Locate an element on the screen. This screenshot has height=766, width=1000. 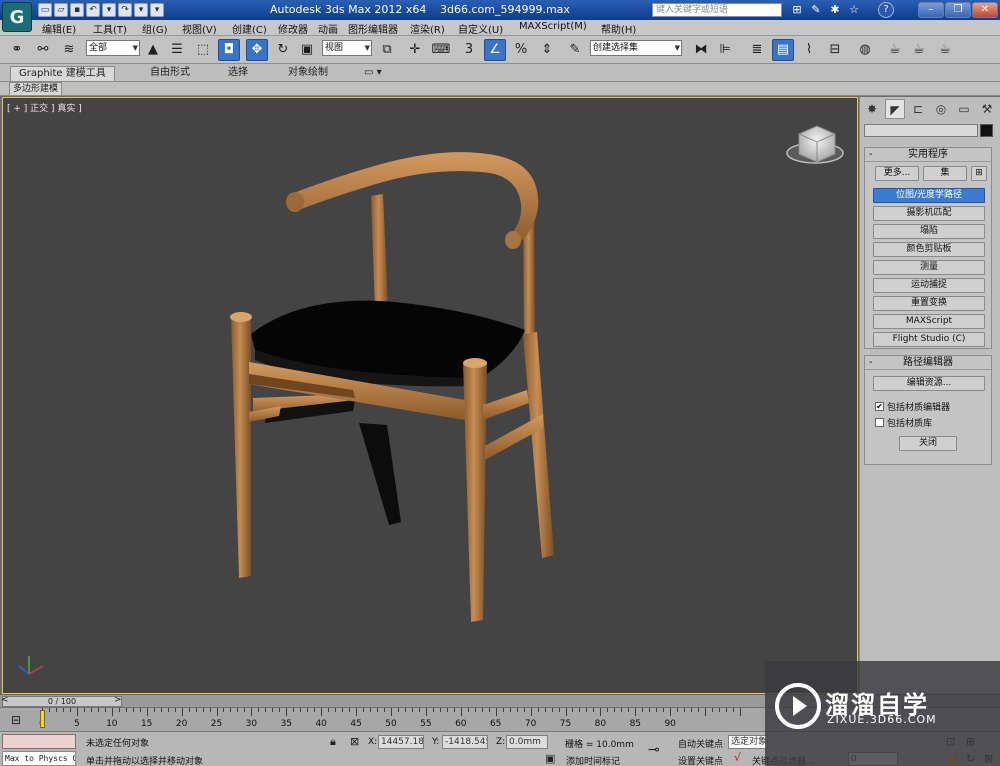
key-icon: ⊸ is located at coordinates (654, 750).